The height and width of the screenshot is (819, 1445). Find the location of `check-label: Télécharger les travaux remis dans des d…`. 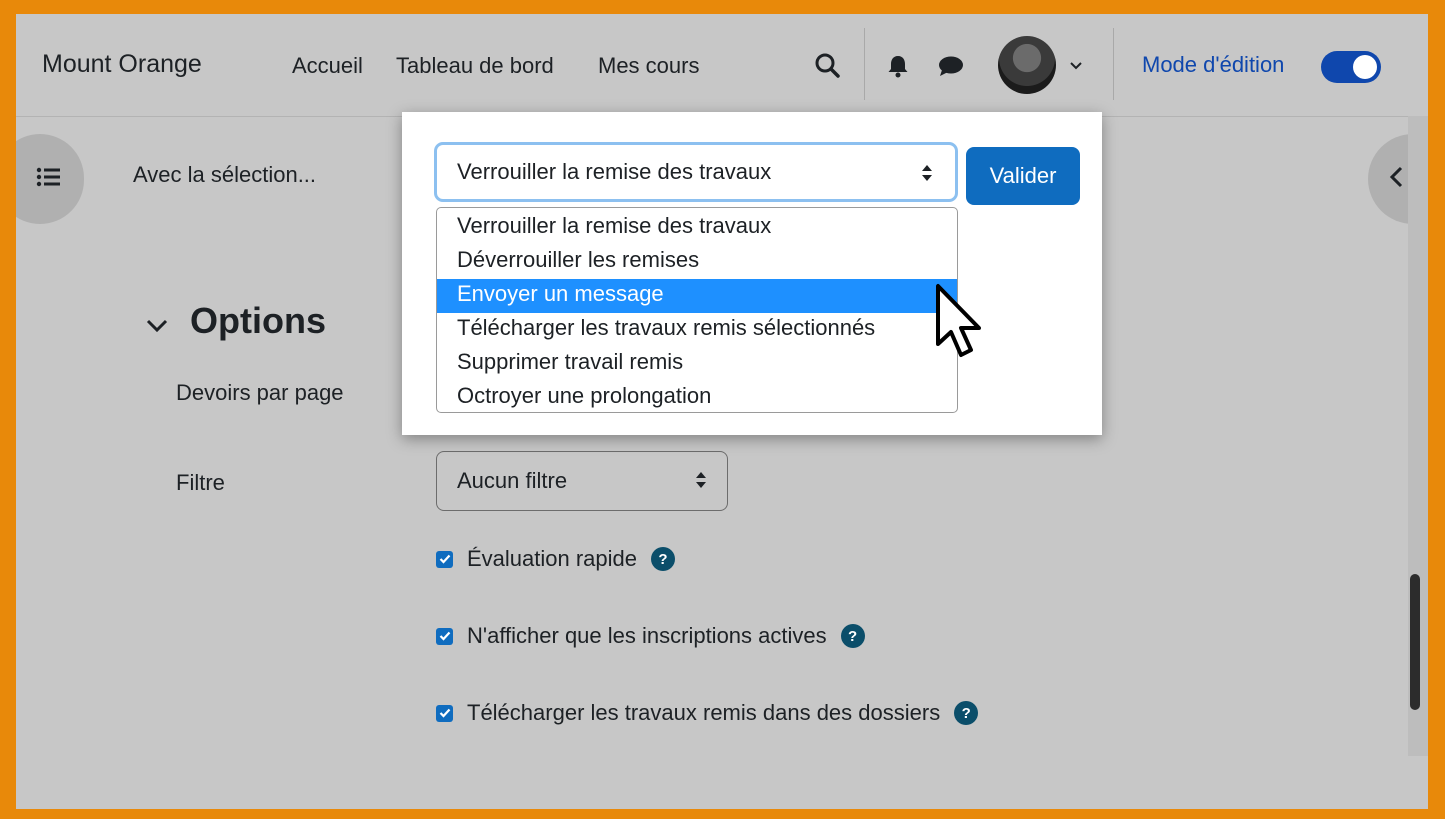

check-label: Télécharger les travaux remis dans des d… is located at coordinates (704, 712).